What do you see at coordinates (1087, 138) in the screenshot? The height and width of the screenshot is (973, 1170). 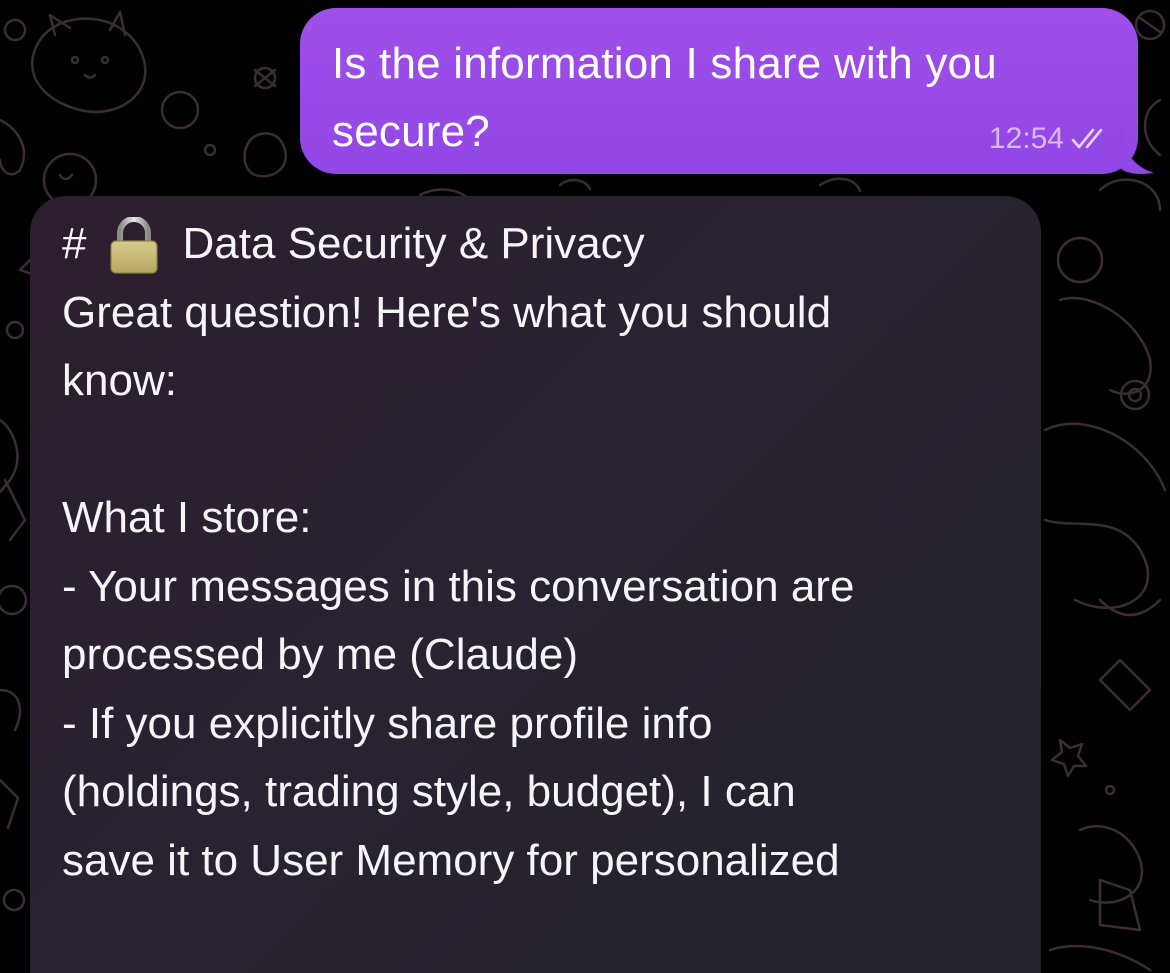 I see `double-check-icon` at bounding box center [1087, 138].